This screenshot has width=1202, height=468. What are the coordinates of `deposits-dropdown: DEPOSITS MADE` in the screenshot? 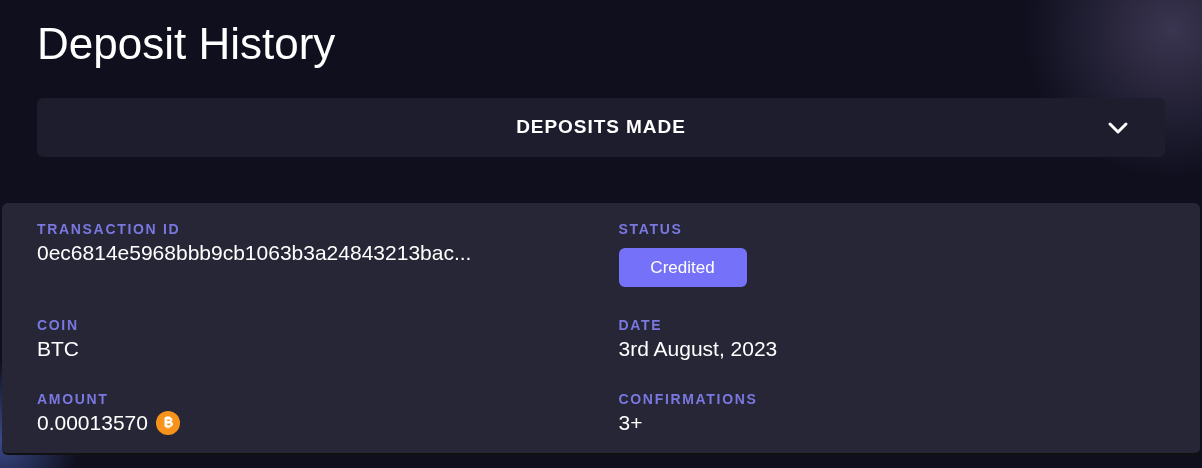 It's located at (601, 127).